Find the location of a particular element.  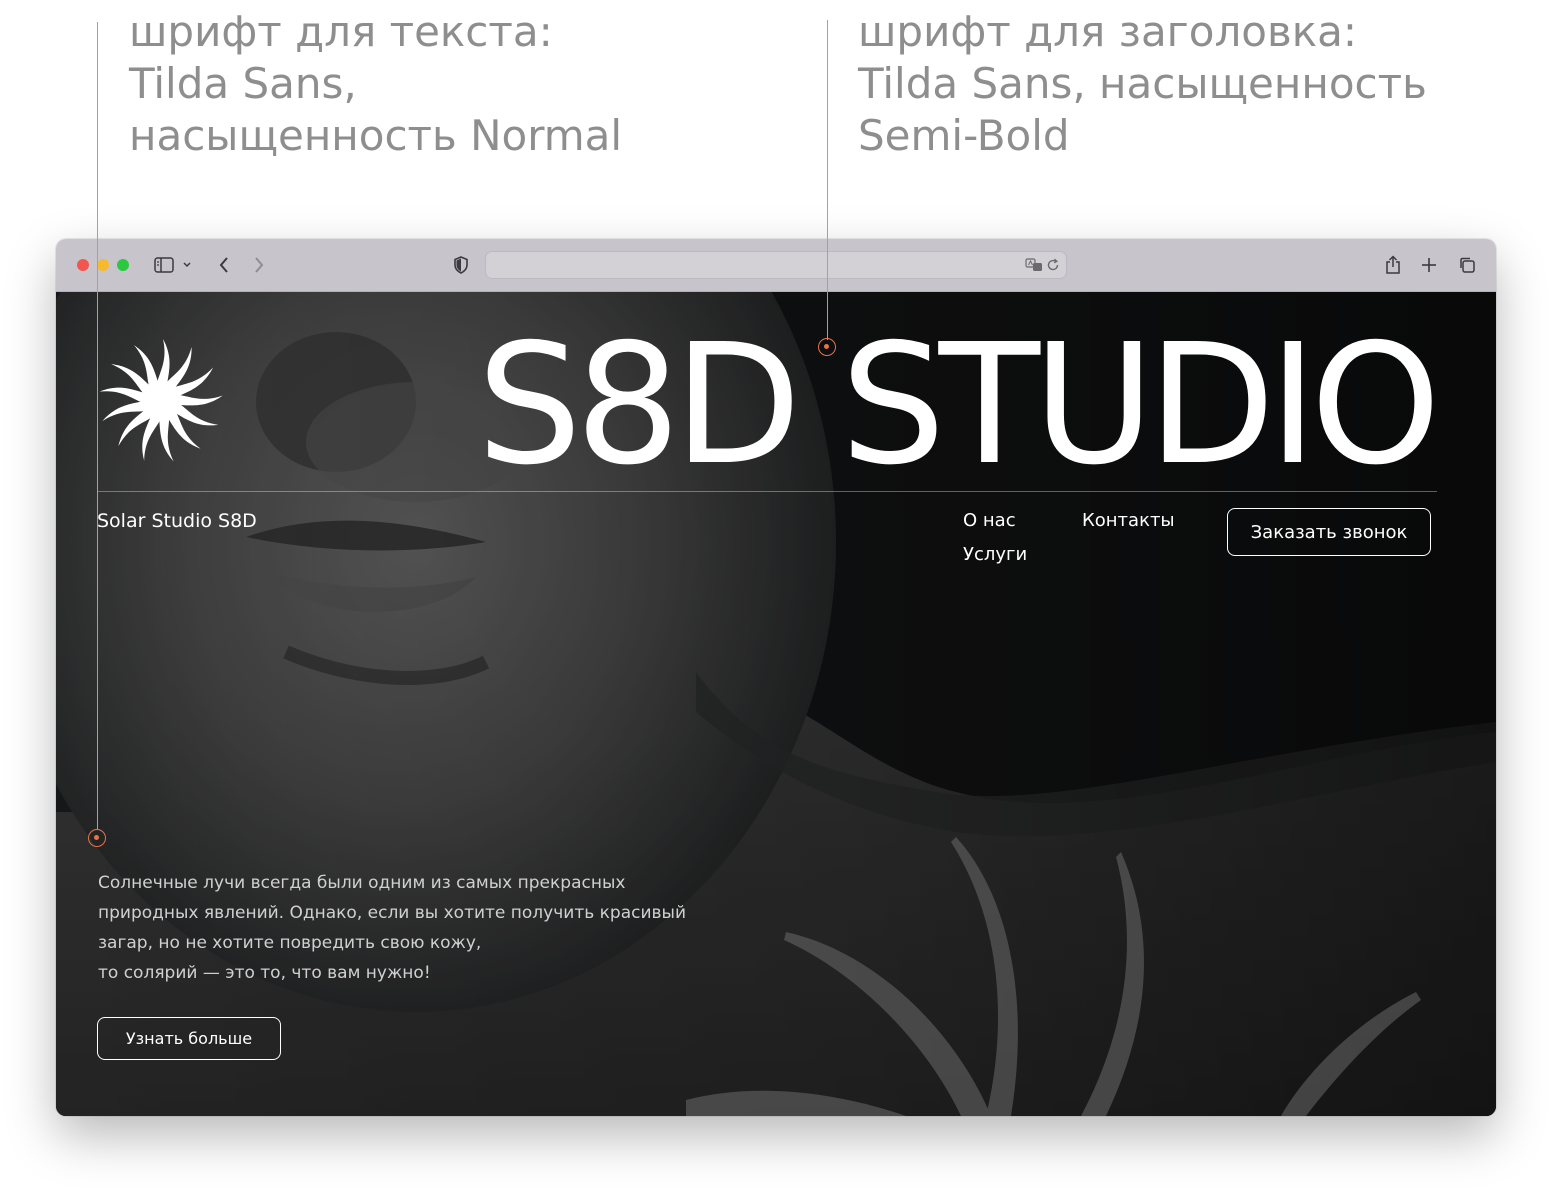

annotation-line: шрифт для текста: is located at coordinates (341, 31).